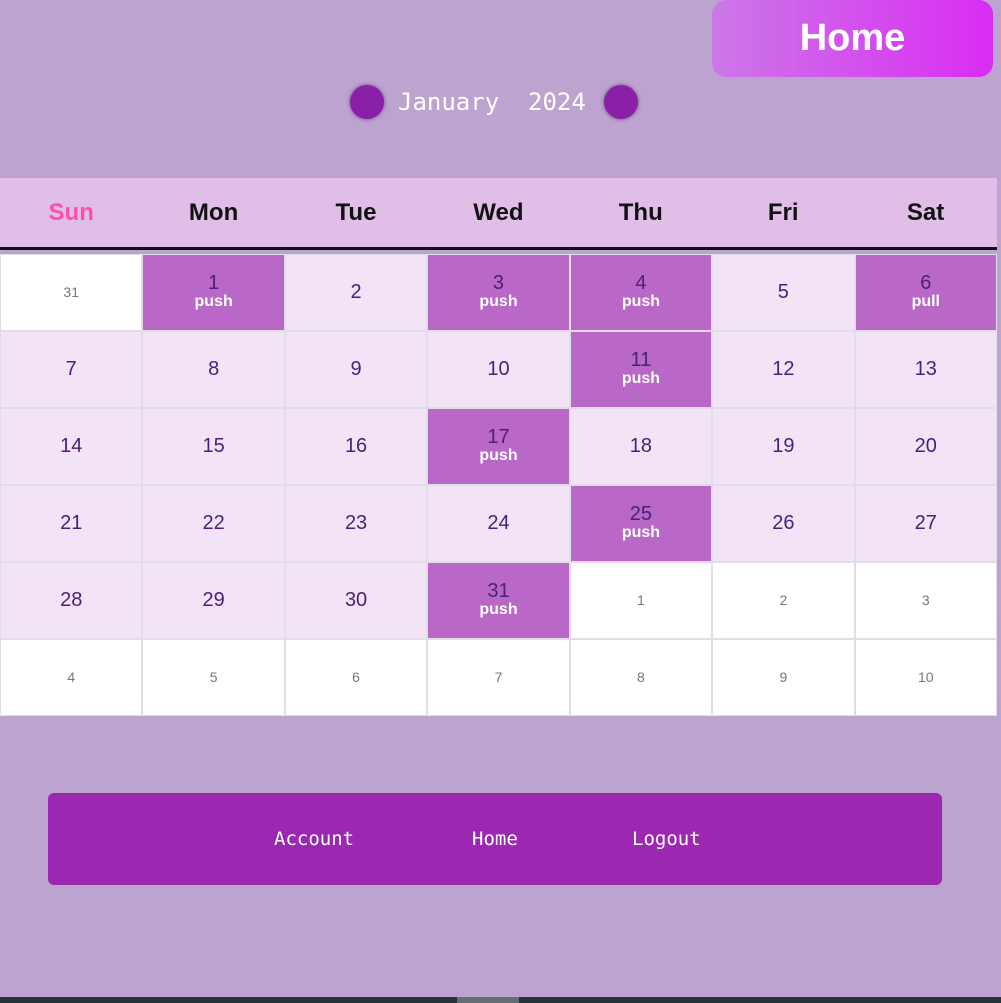  I want to click on calendar-day: 25 push, so click(641, 523).